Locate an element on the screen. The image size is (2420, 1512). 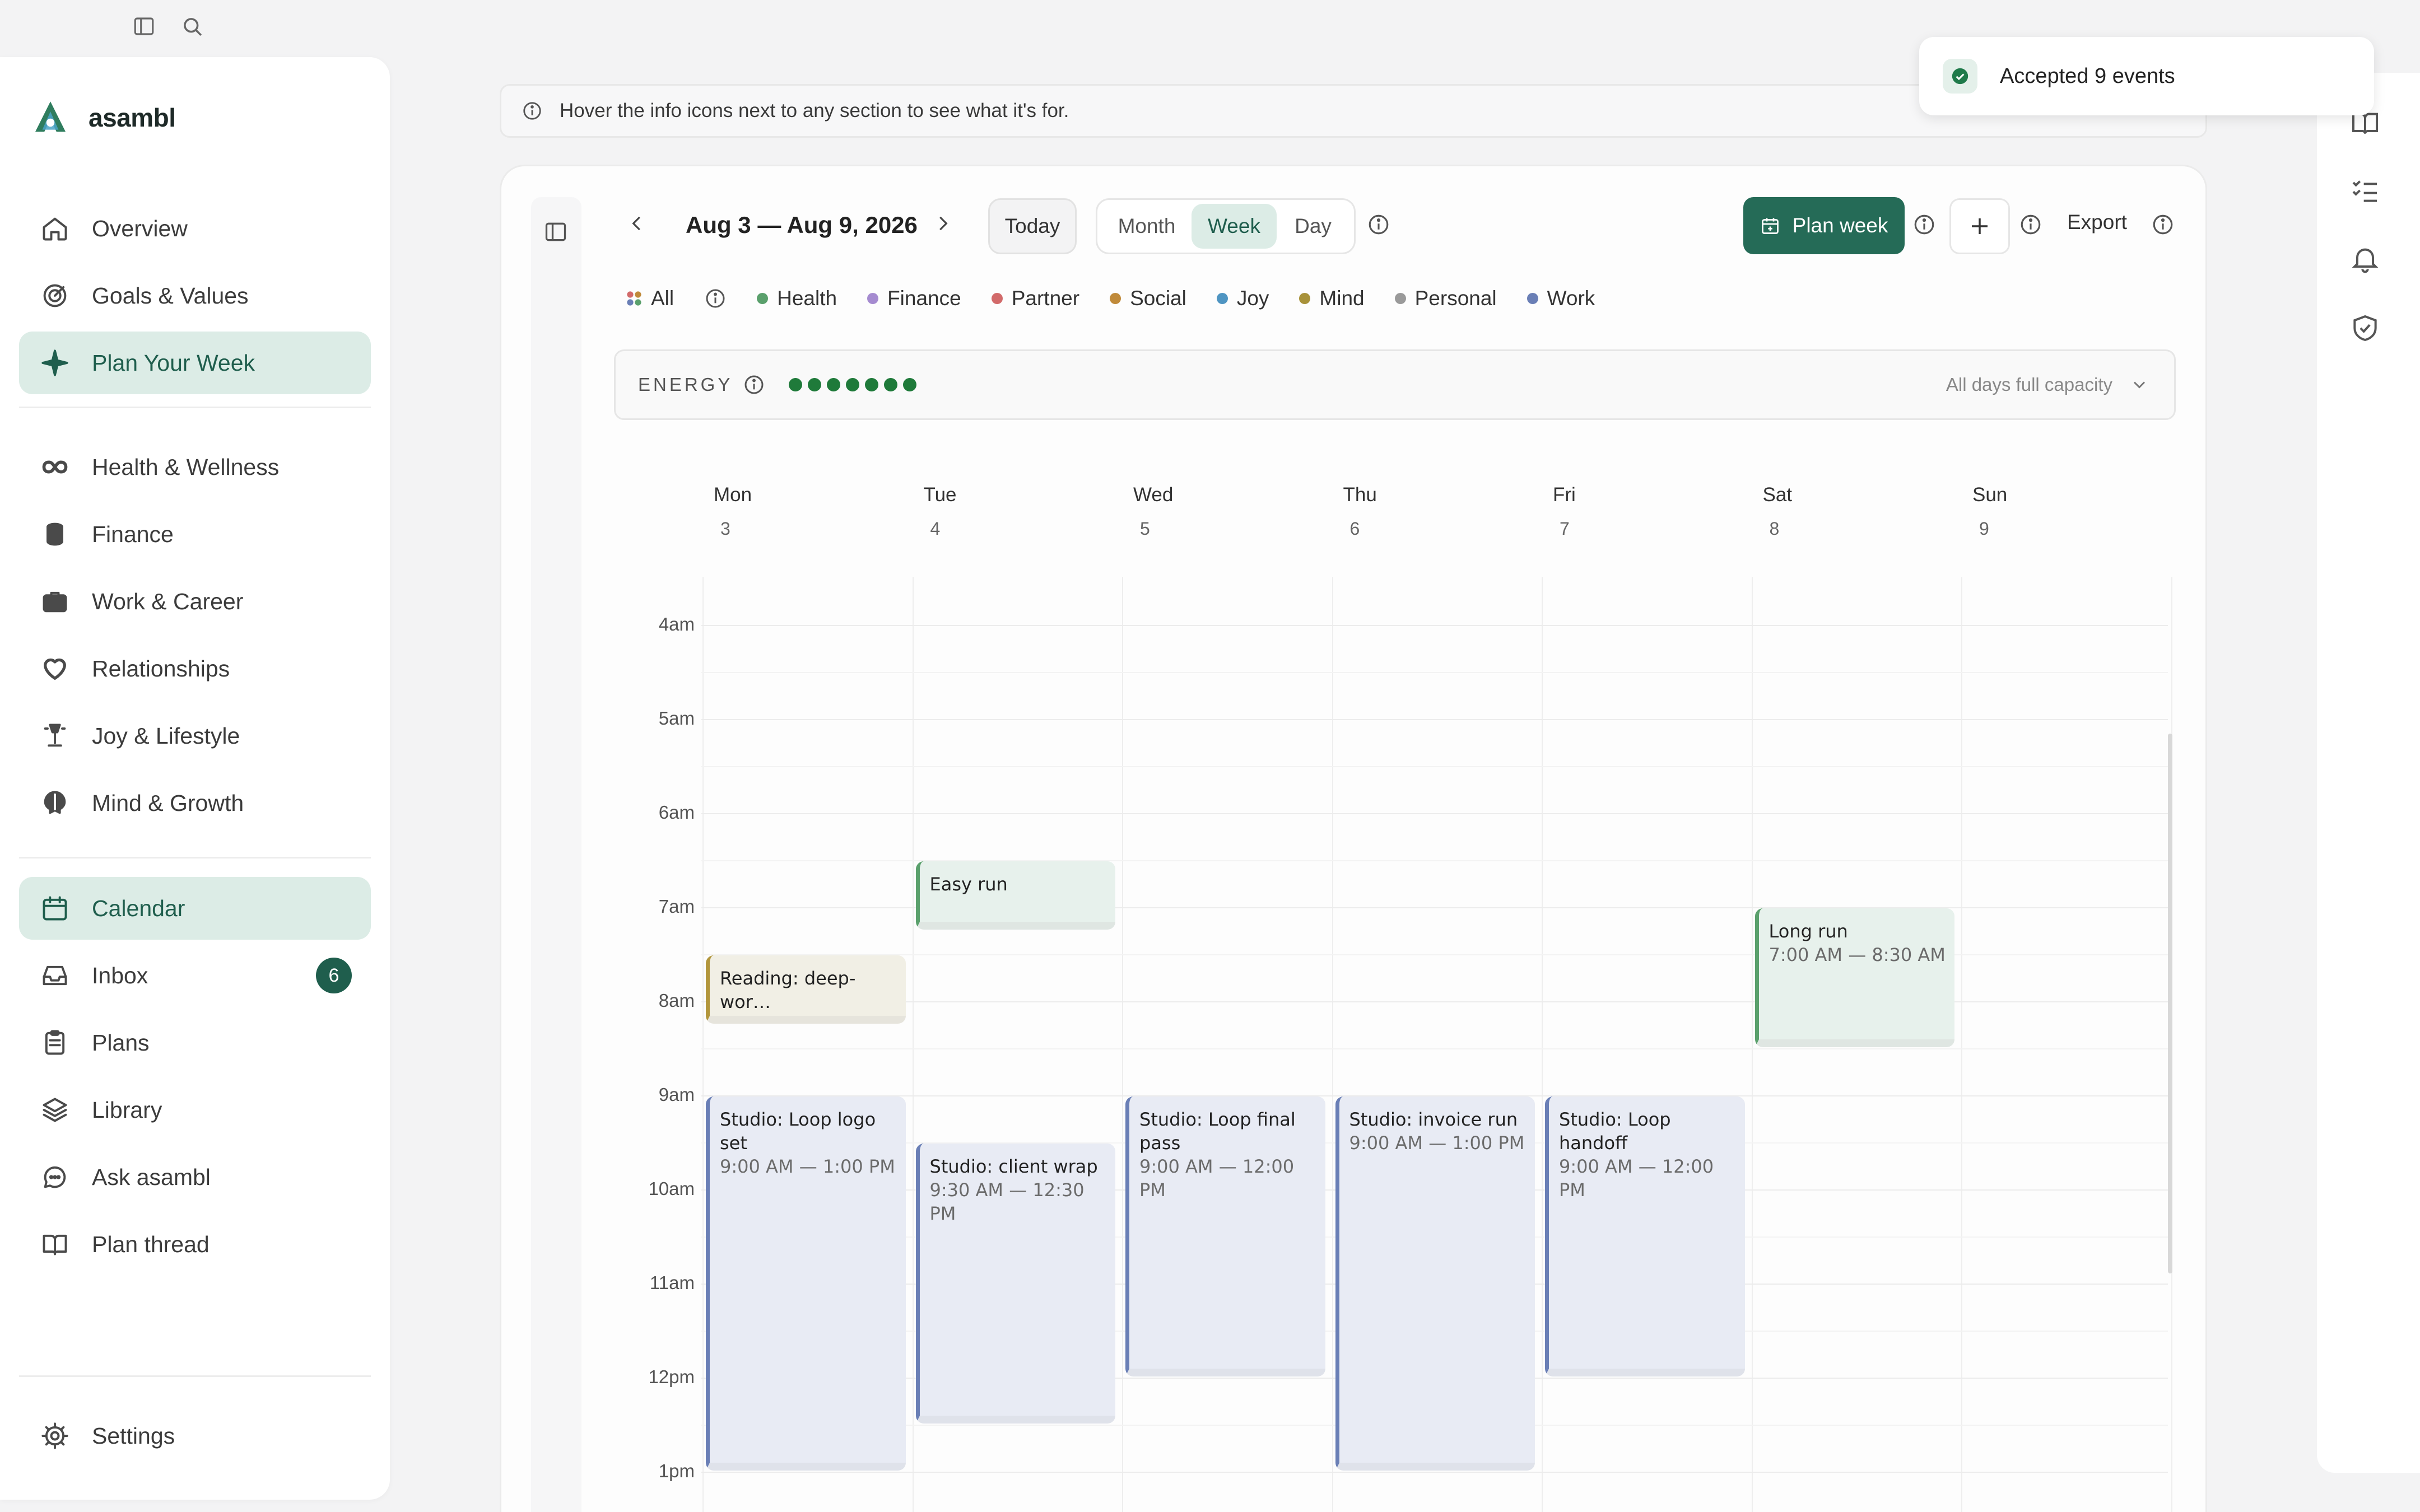
add-info-icon is located at coordinates (2031, 225).